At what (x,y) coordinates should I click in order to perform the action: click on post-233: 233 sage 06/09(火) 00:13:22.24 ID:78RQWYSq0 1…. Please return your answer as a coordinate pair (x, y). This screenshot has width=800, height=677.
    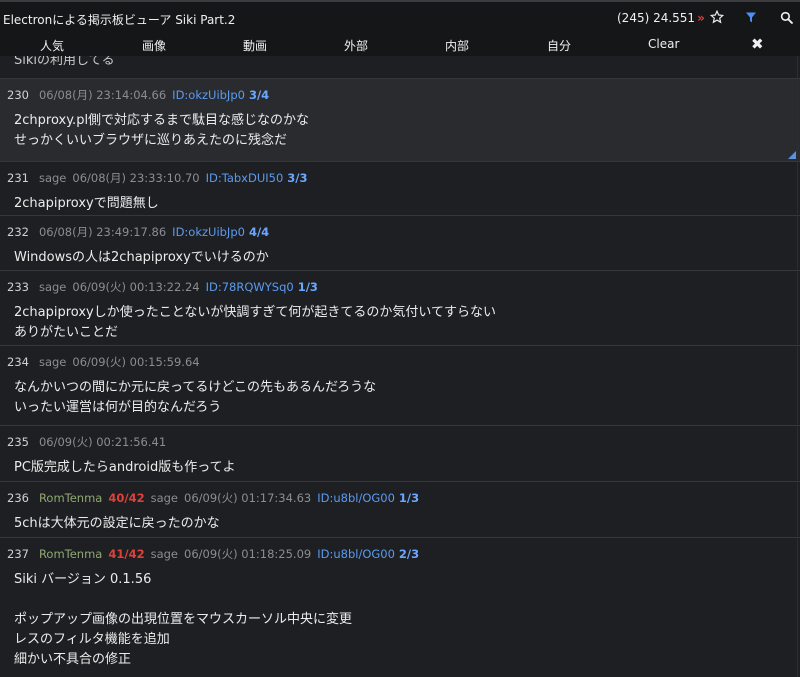
    Looking at the image, I should click on (400, 307).